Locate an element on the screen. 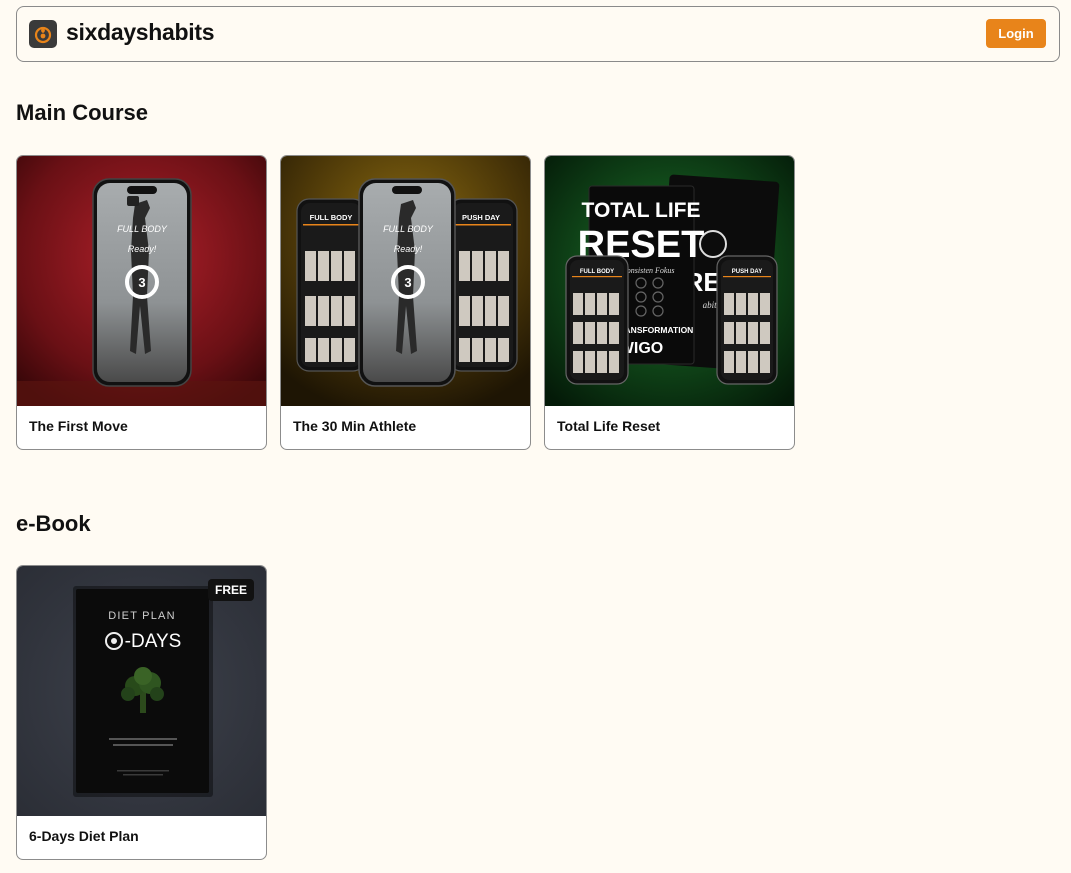  section-title-main-course: Main Course is located at coordinates (82, 112).